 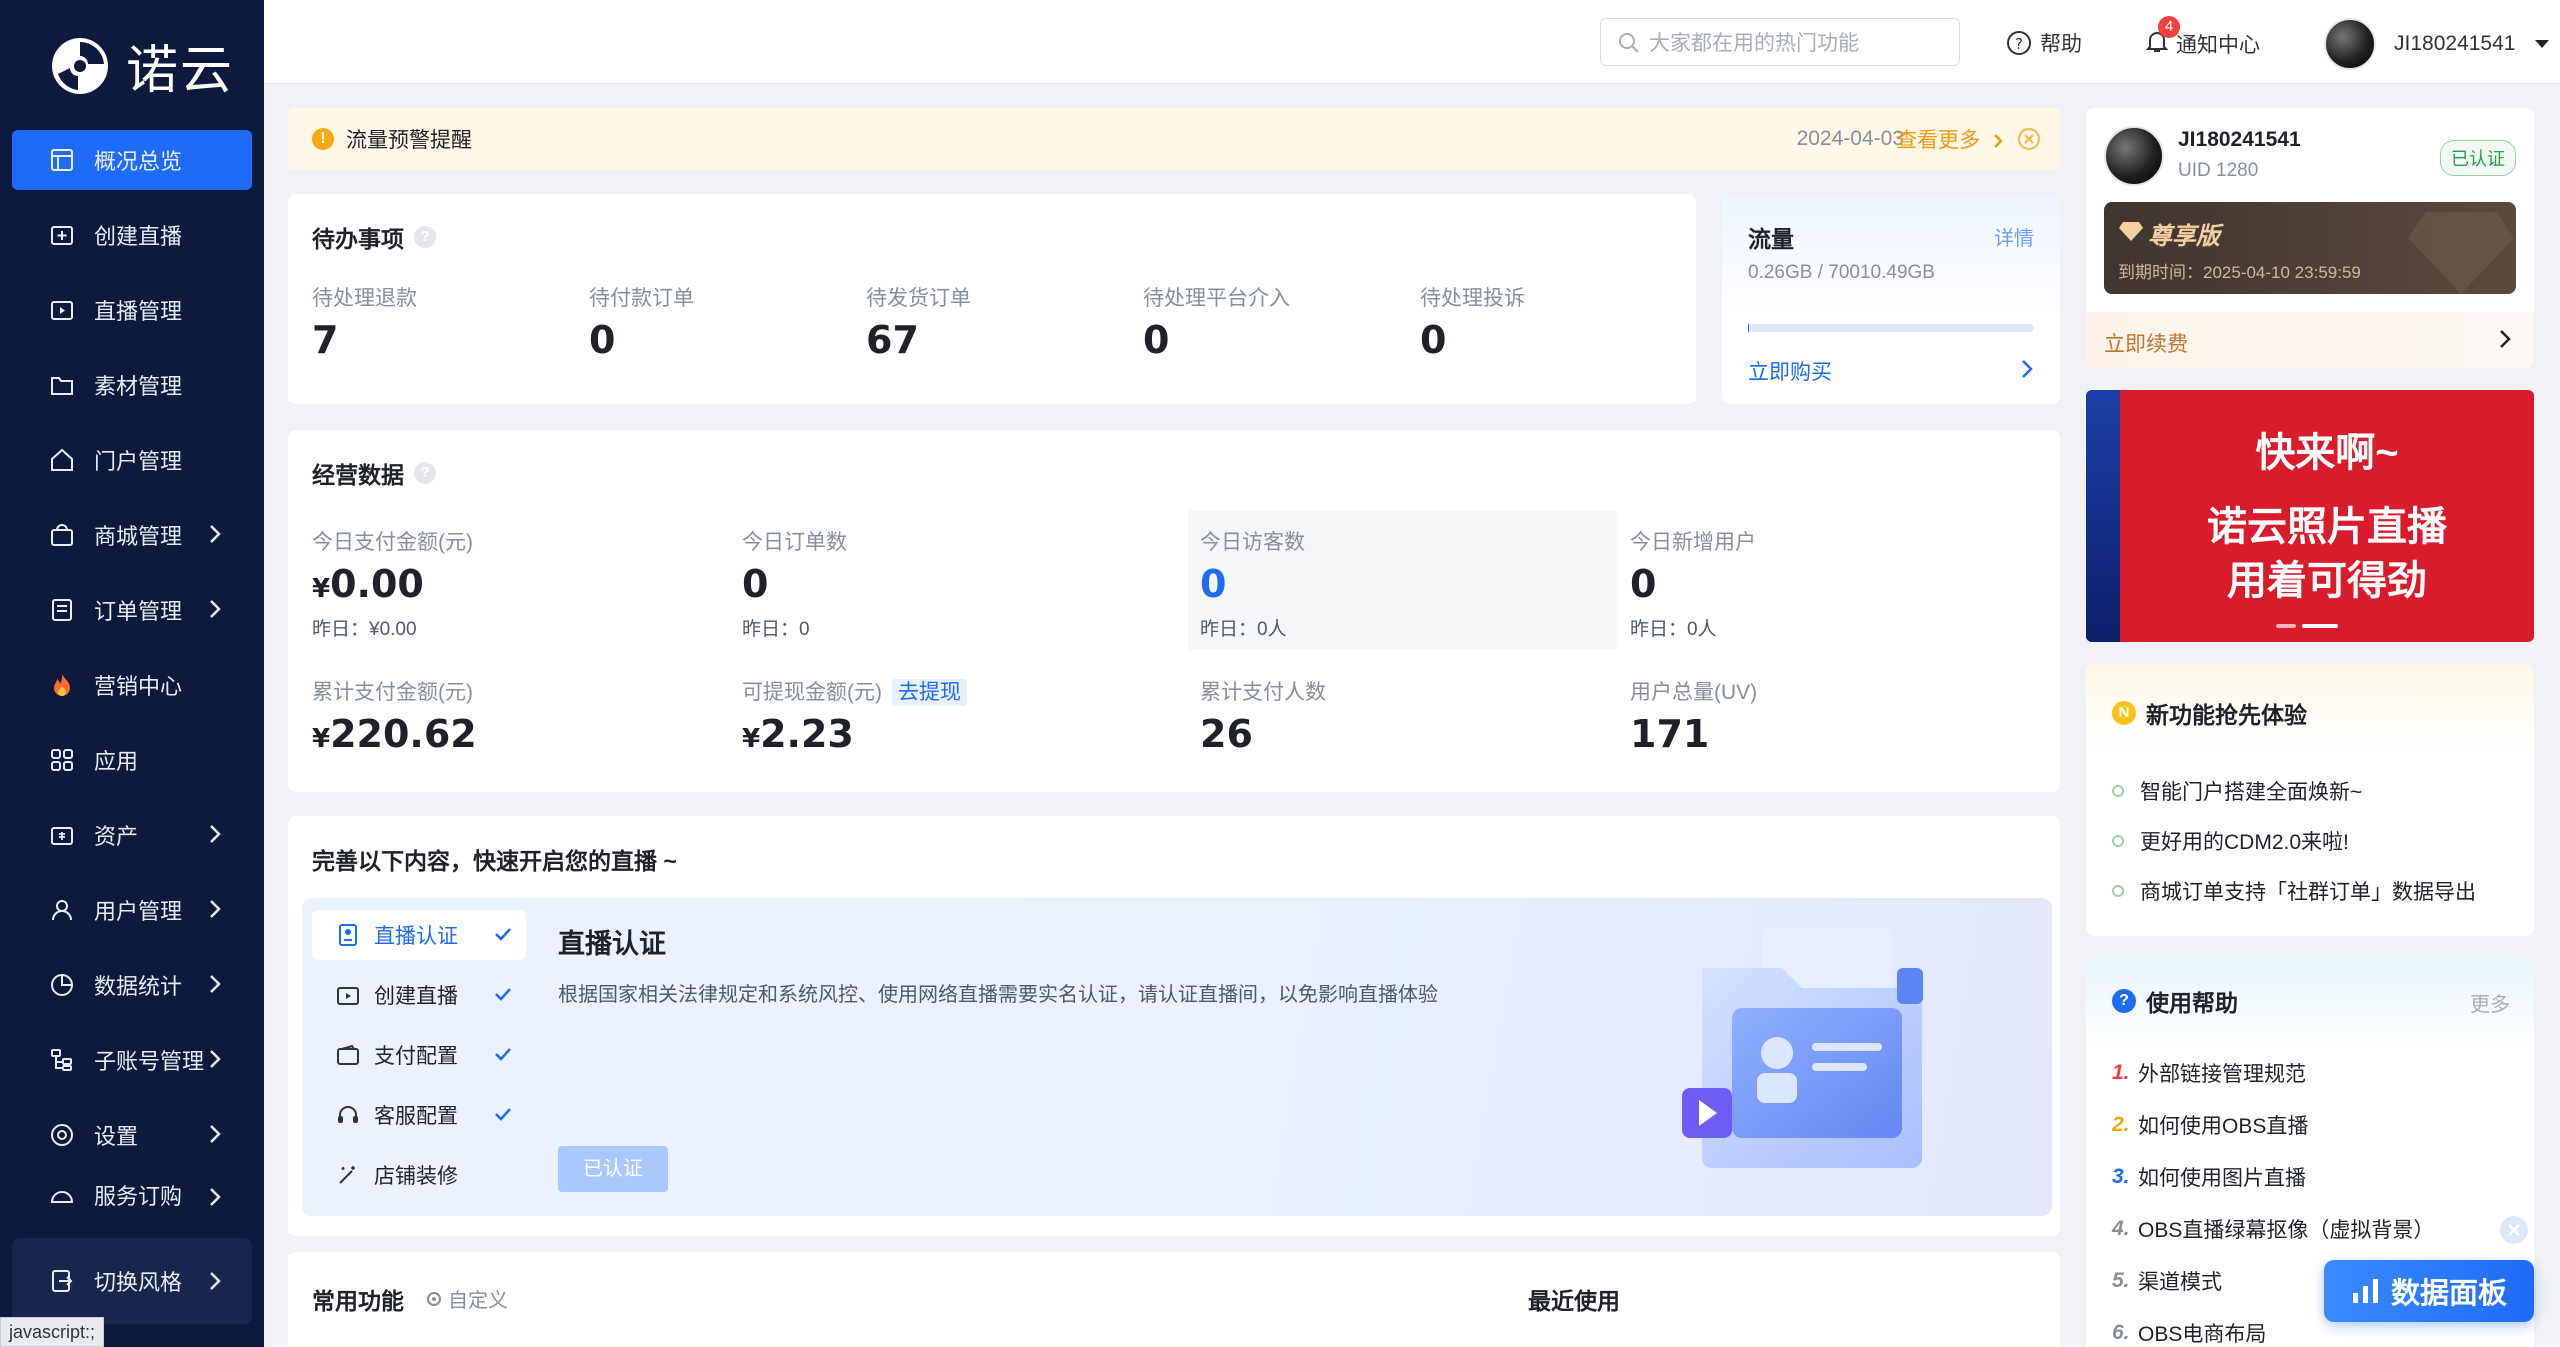 I want to click on setup-step-label: 支付配置, so click(x=416, y=1056).